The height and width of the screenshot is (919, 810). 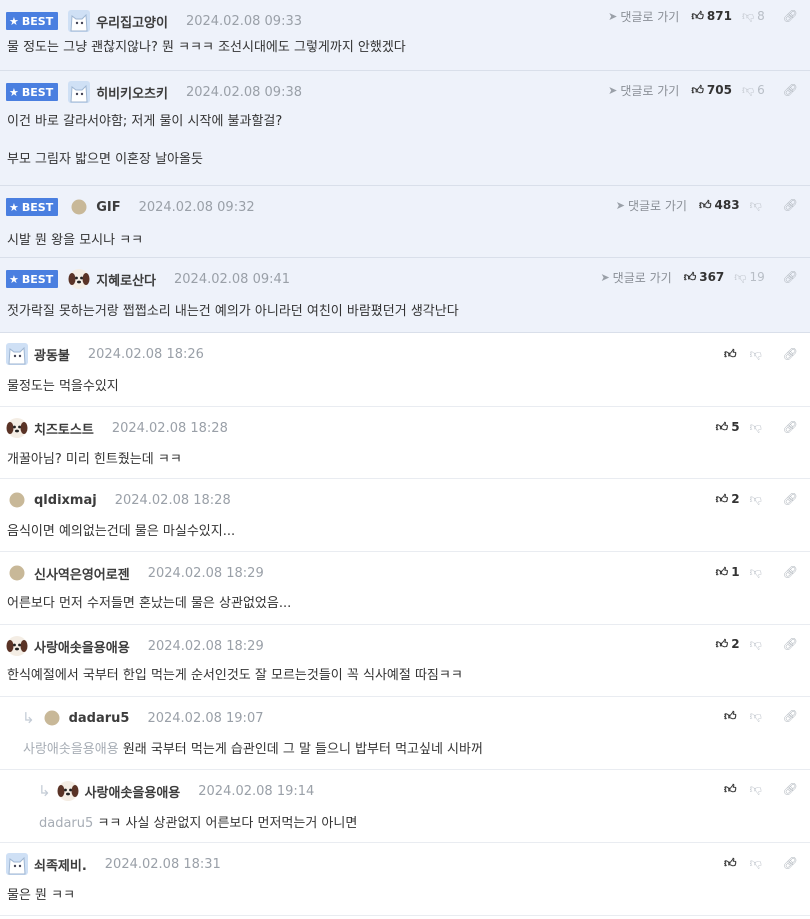 I want to click on nickname: dadaru5, so click(x=99, y=718).